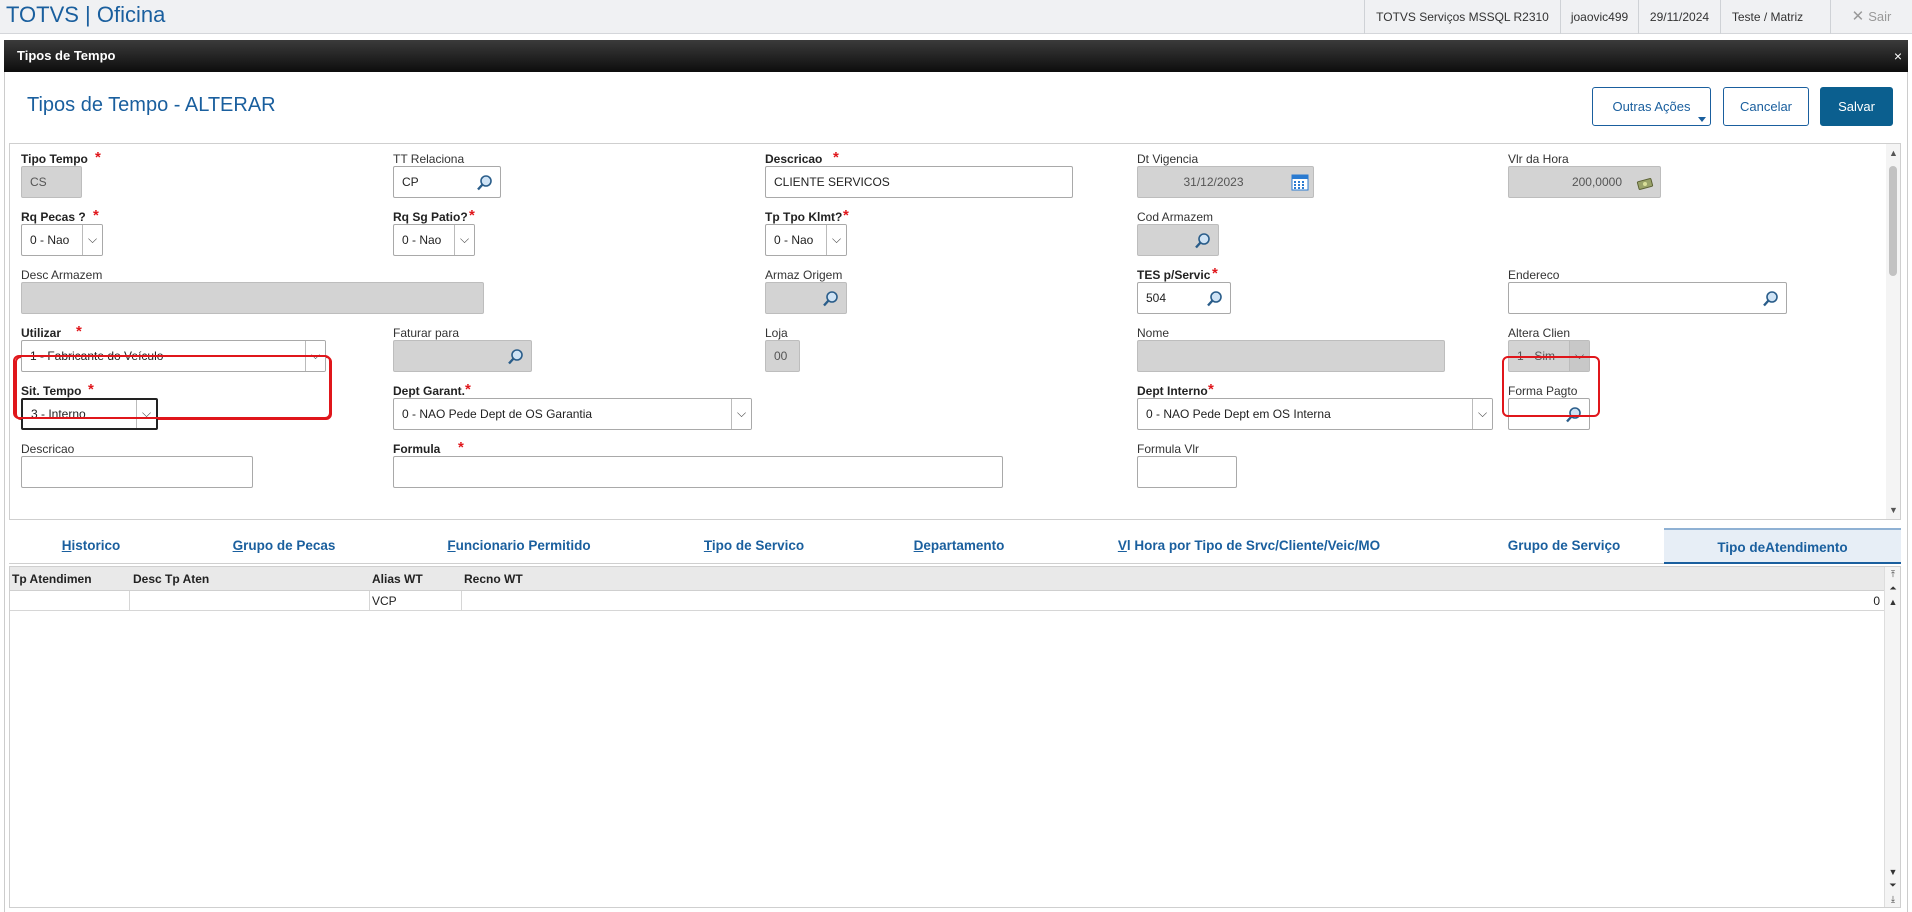 The image size is (1912, 912). What do you see at coordinates (522, 579) in the screenshot?
I see `column-header: Recno WT` at bounding box center [522, 579].